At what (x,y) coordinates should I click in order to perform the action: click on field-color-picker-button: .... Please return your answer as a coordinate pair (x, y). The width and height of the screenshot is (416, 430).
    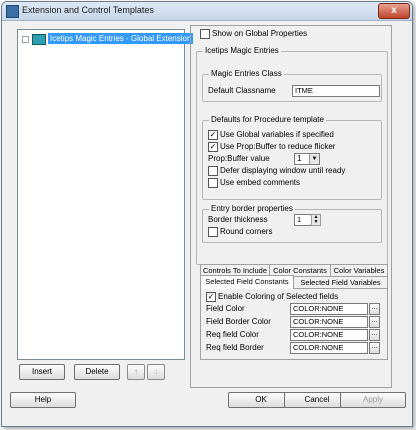
    Looking at the image, I should click on (374, 309).